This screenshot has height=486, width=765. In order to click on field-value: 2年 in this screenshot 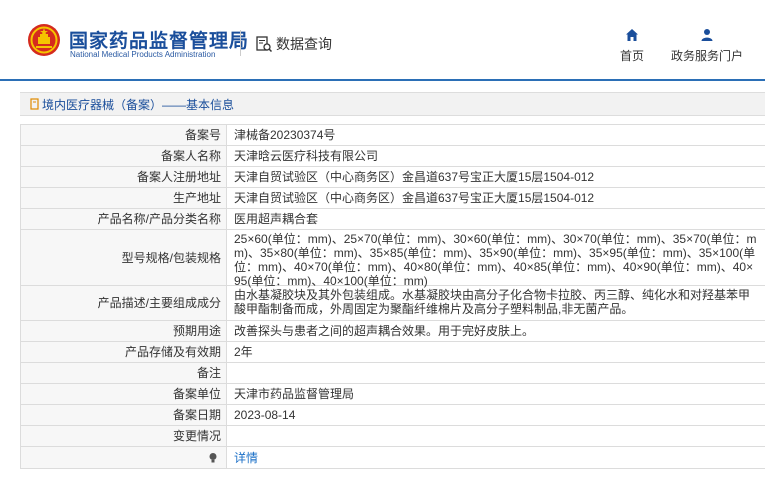, I will do `click(243, 352)`.